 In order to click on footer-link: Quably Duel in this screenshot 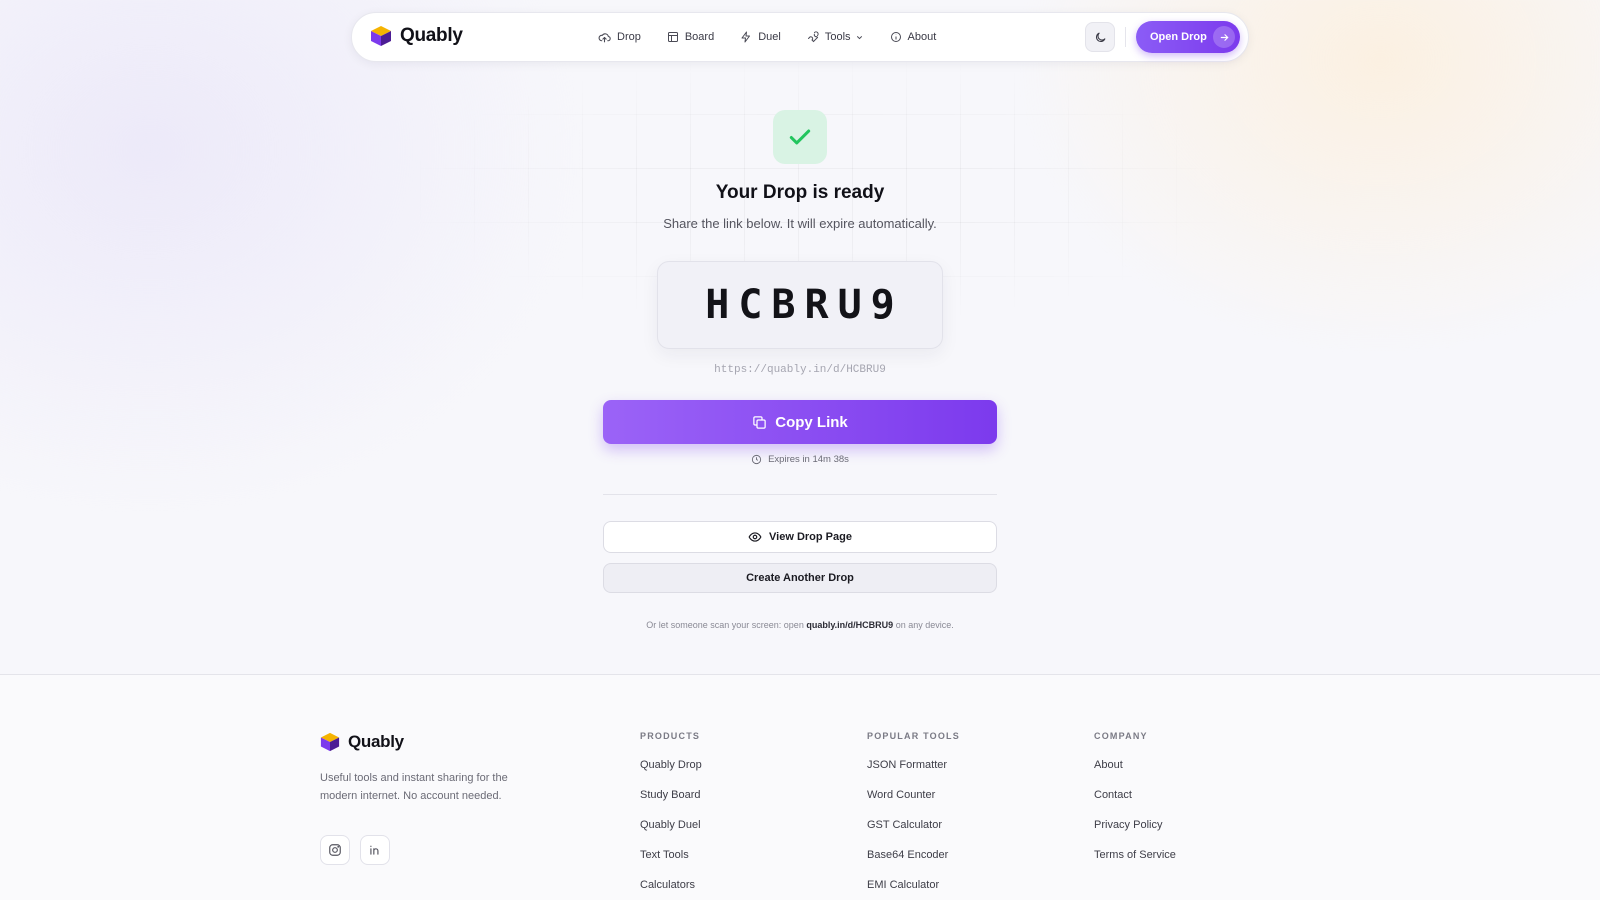, I will do `click(671, 832)`.